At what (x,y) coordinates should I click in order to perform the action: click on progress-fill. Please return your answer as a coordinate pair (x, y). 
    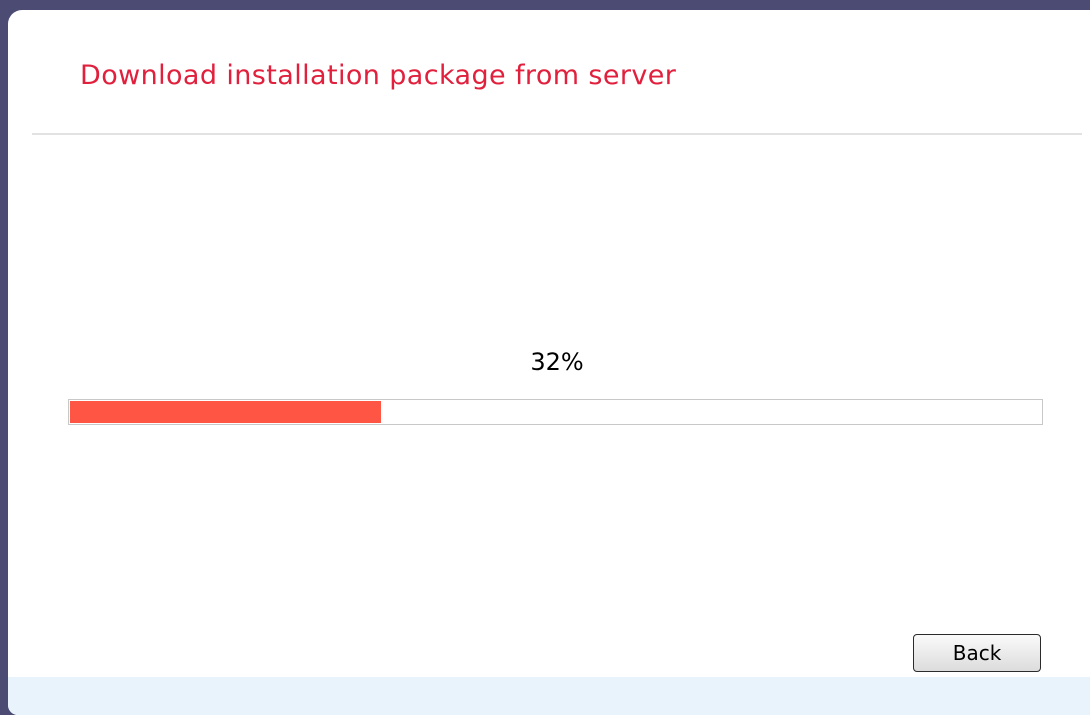
    Looking at the image, I should click on (225, 412).